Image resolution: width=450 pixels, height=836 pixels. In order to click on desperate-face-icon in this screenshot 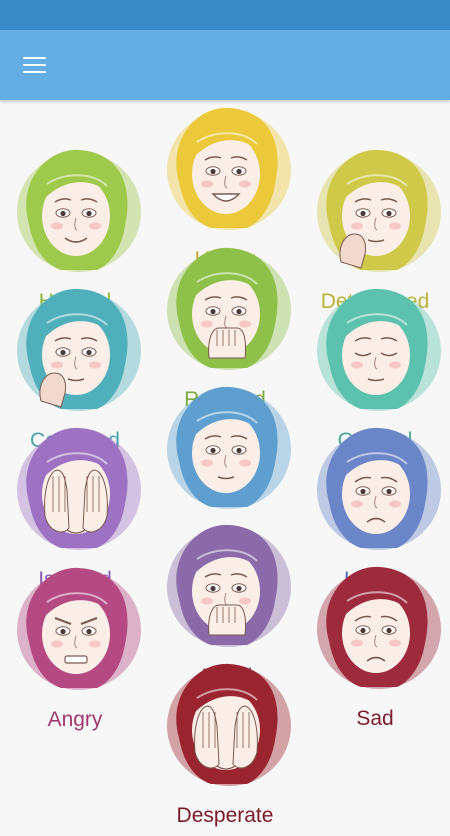, I will do `click(229, 724)`.